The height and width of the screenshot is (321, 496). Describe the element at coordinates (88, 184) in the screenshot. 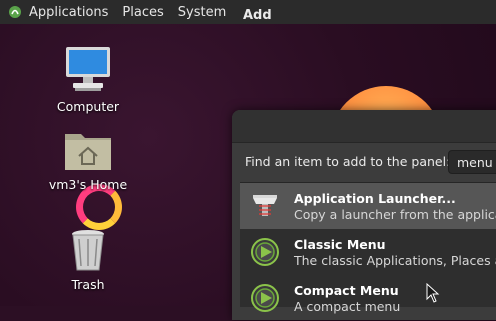

I see `desktop-icon-label: vm3's Home` at that location.